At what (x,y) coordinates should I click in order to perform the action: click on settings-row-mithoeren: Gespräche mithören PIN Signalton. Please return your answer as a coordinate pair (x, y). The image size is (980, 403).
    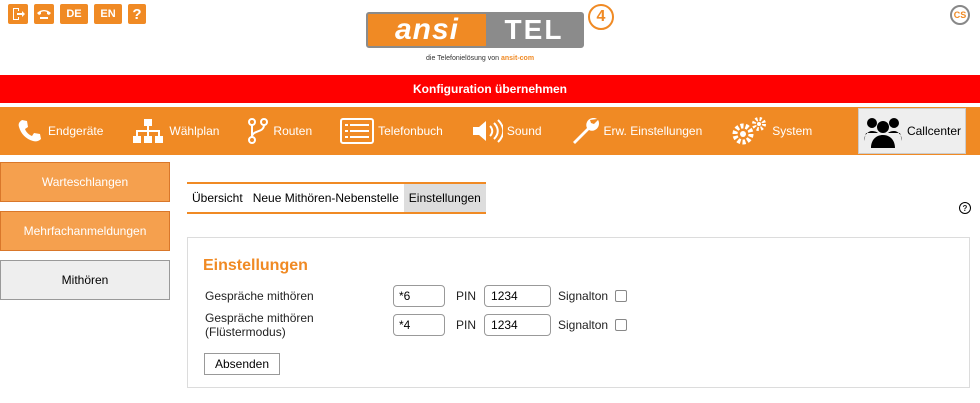
    Looking at the image, I should click on (416, 296).